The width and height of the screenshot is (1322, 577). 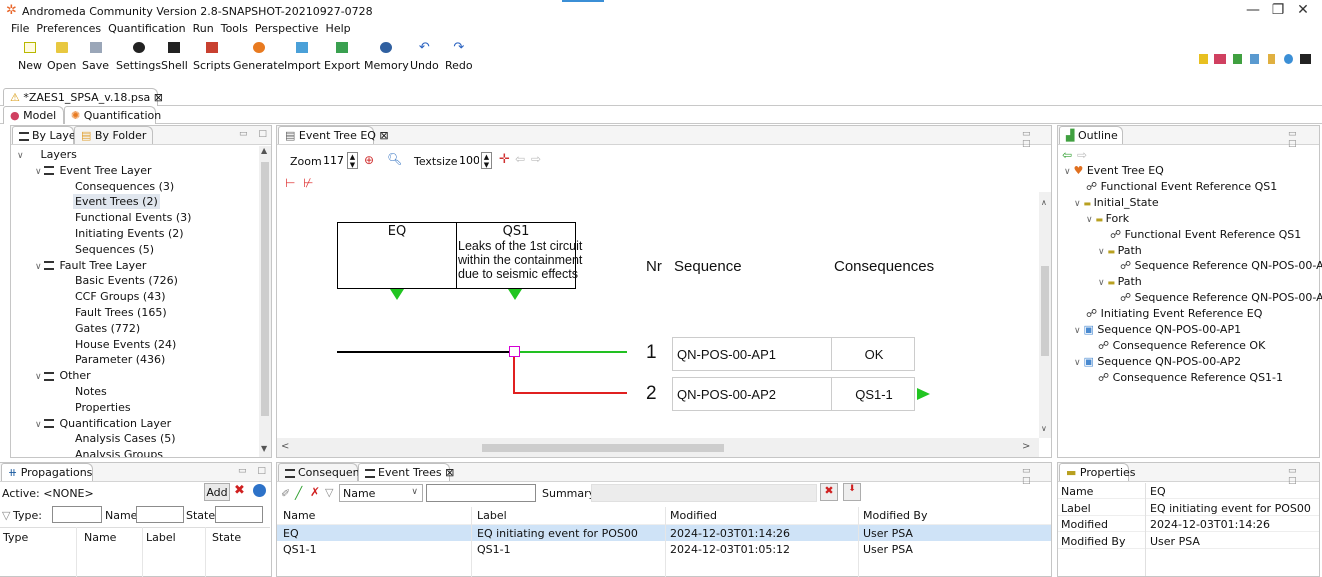 What do you see at coordinates (290, 183) in the screenshot?
I see `tree-layout-icon: ⊢` at bounding box center [290, 183].